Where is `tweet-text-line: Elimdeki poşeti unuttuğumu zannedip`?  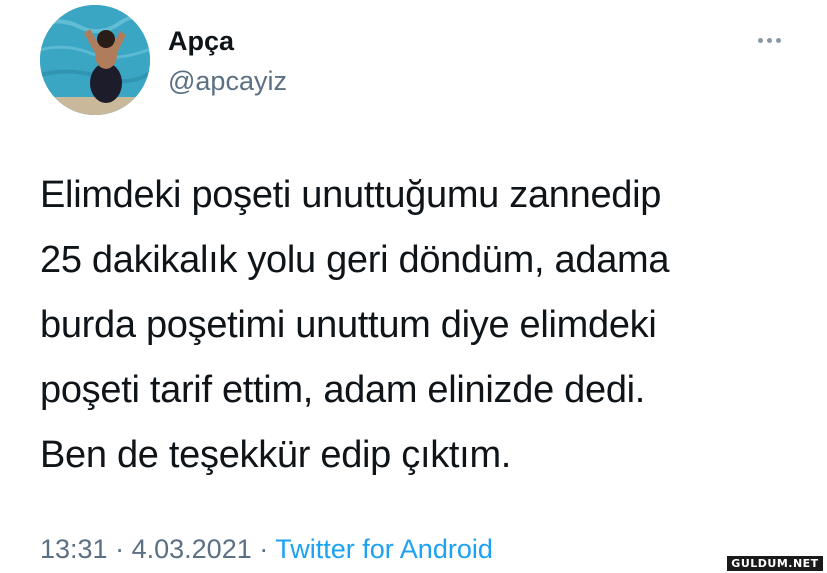
tweet-text-line: Elimdeki poşeti unuttuğumu zannedip is located at coordinates (351, 195).